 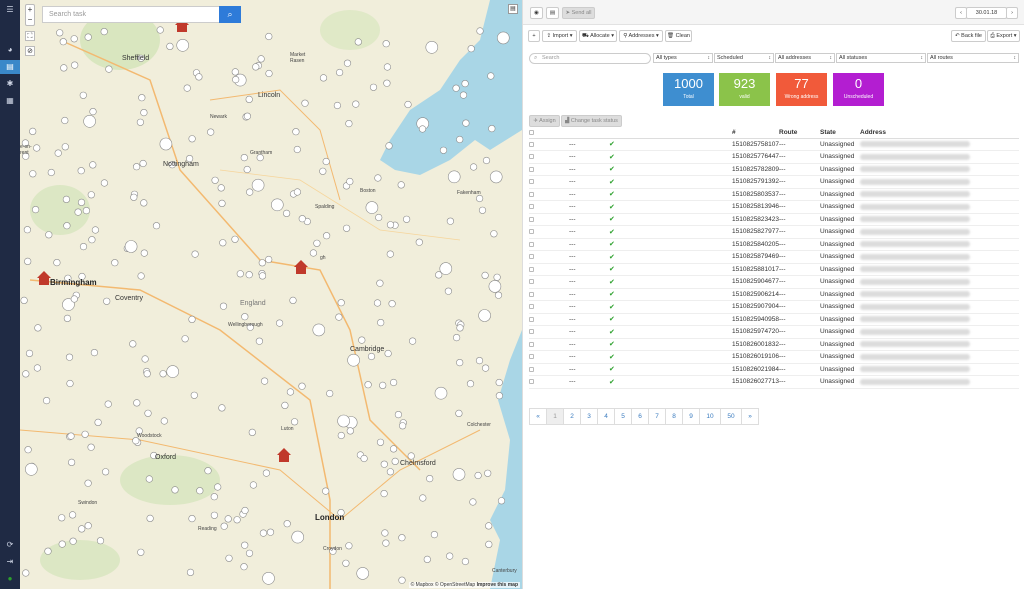 What do you see at coordinates (1012, 13) in the screenshot?
I see `next-date-button: ›` at bounding box center [1012, 13].